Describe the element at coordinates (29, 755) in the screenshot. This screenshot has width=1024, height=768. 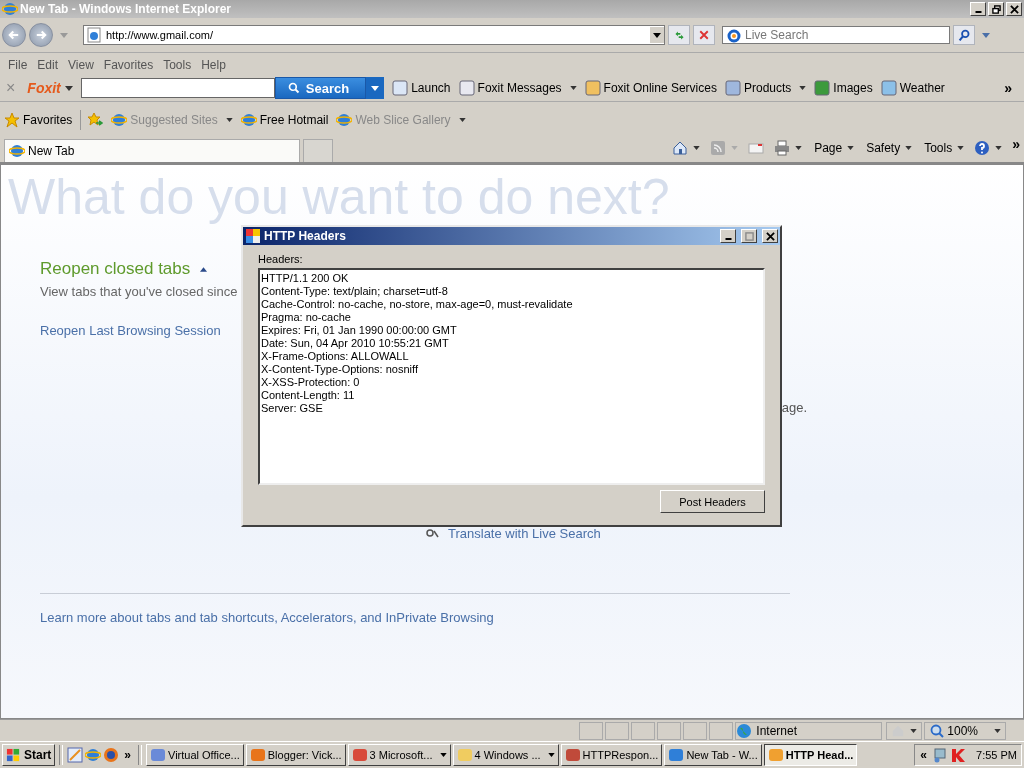
I see `start-button: Start` at that location.